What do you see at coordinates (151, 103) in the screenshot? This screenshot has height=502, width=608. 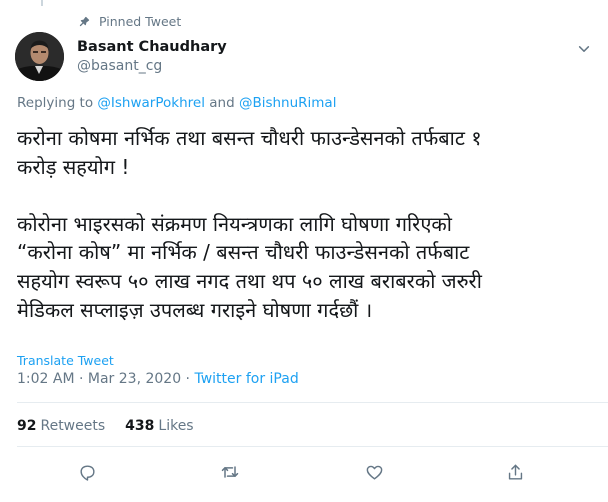 I see `reply-user-link-1: @IshwarPokhrel` at bounding box center [151, 103].